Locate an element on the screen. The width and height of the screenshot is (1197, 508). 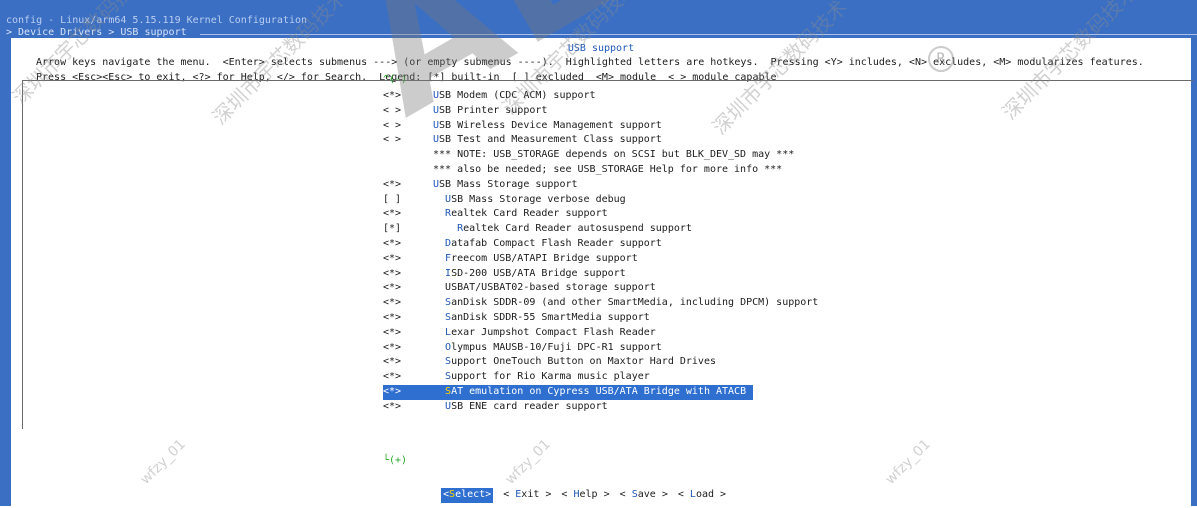
button-4: < Load > is located at coordinates (702, 495).